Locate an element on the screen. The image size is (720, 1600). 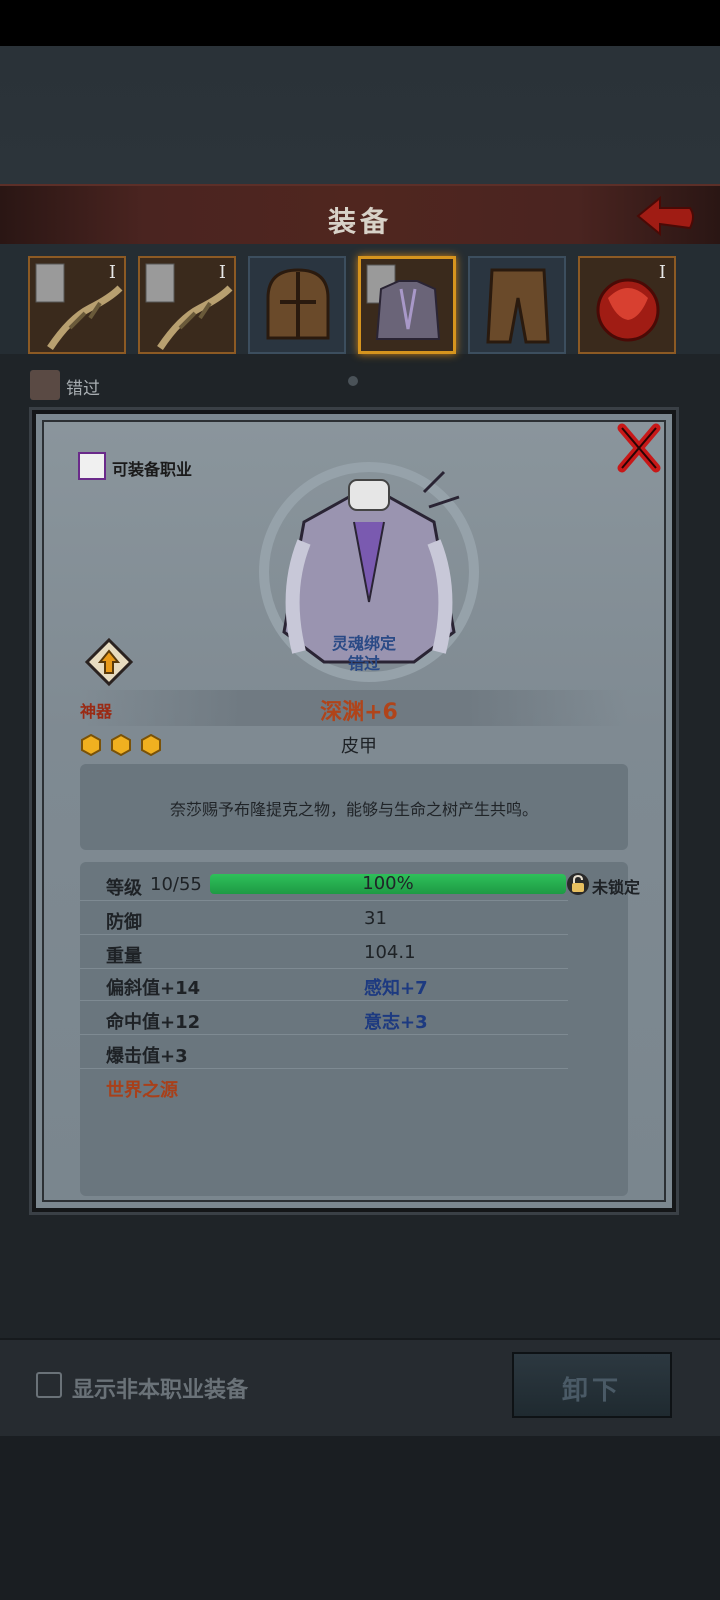
upgrade-icon is located at coordinates (109, 662).